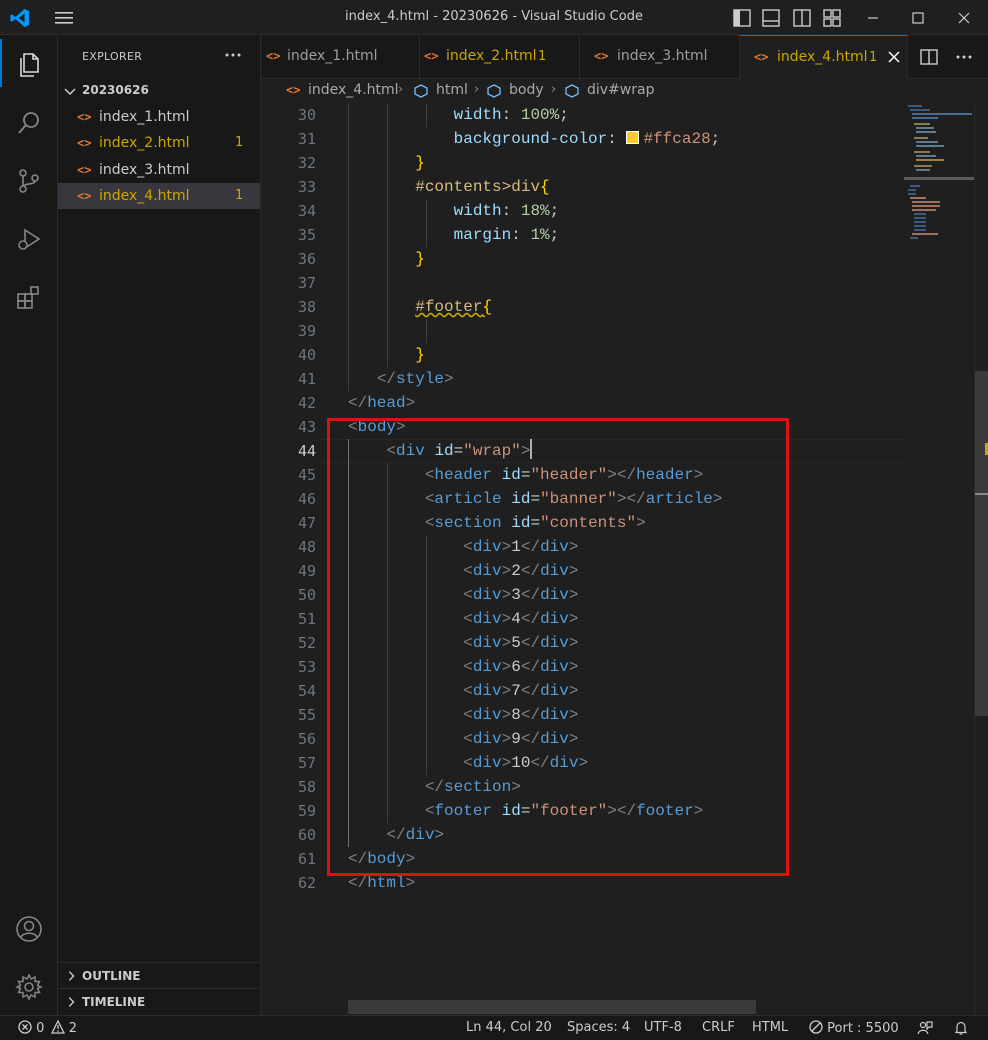 The image size is (988, 1040). What do you see at coordinates (516, 739) in the screenshot?
I see `text-content: 9` at bounding box center [516, 739].